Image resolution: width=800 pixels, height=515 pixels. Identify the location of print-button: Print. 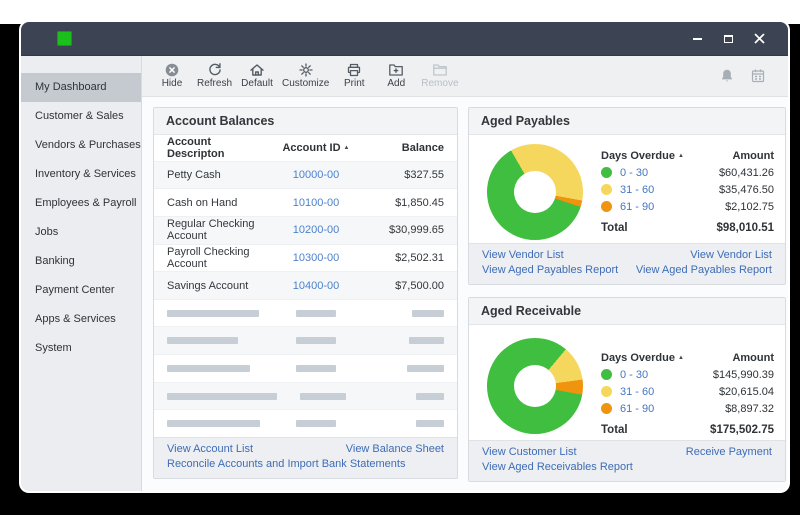
(354, 76).